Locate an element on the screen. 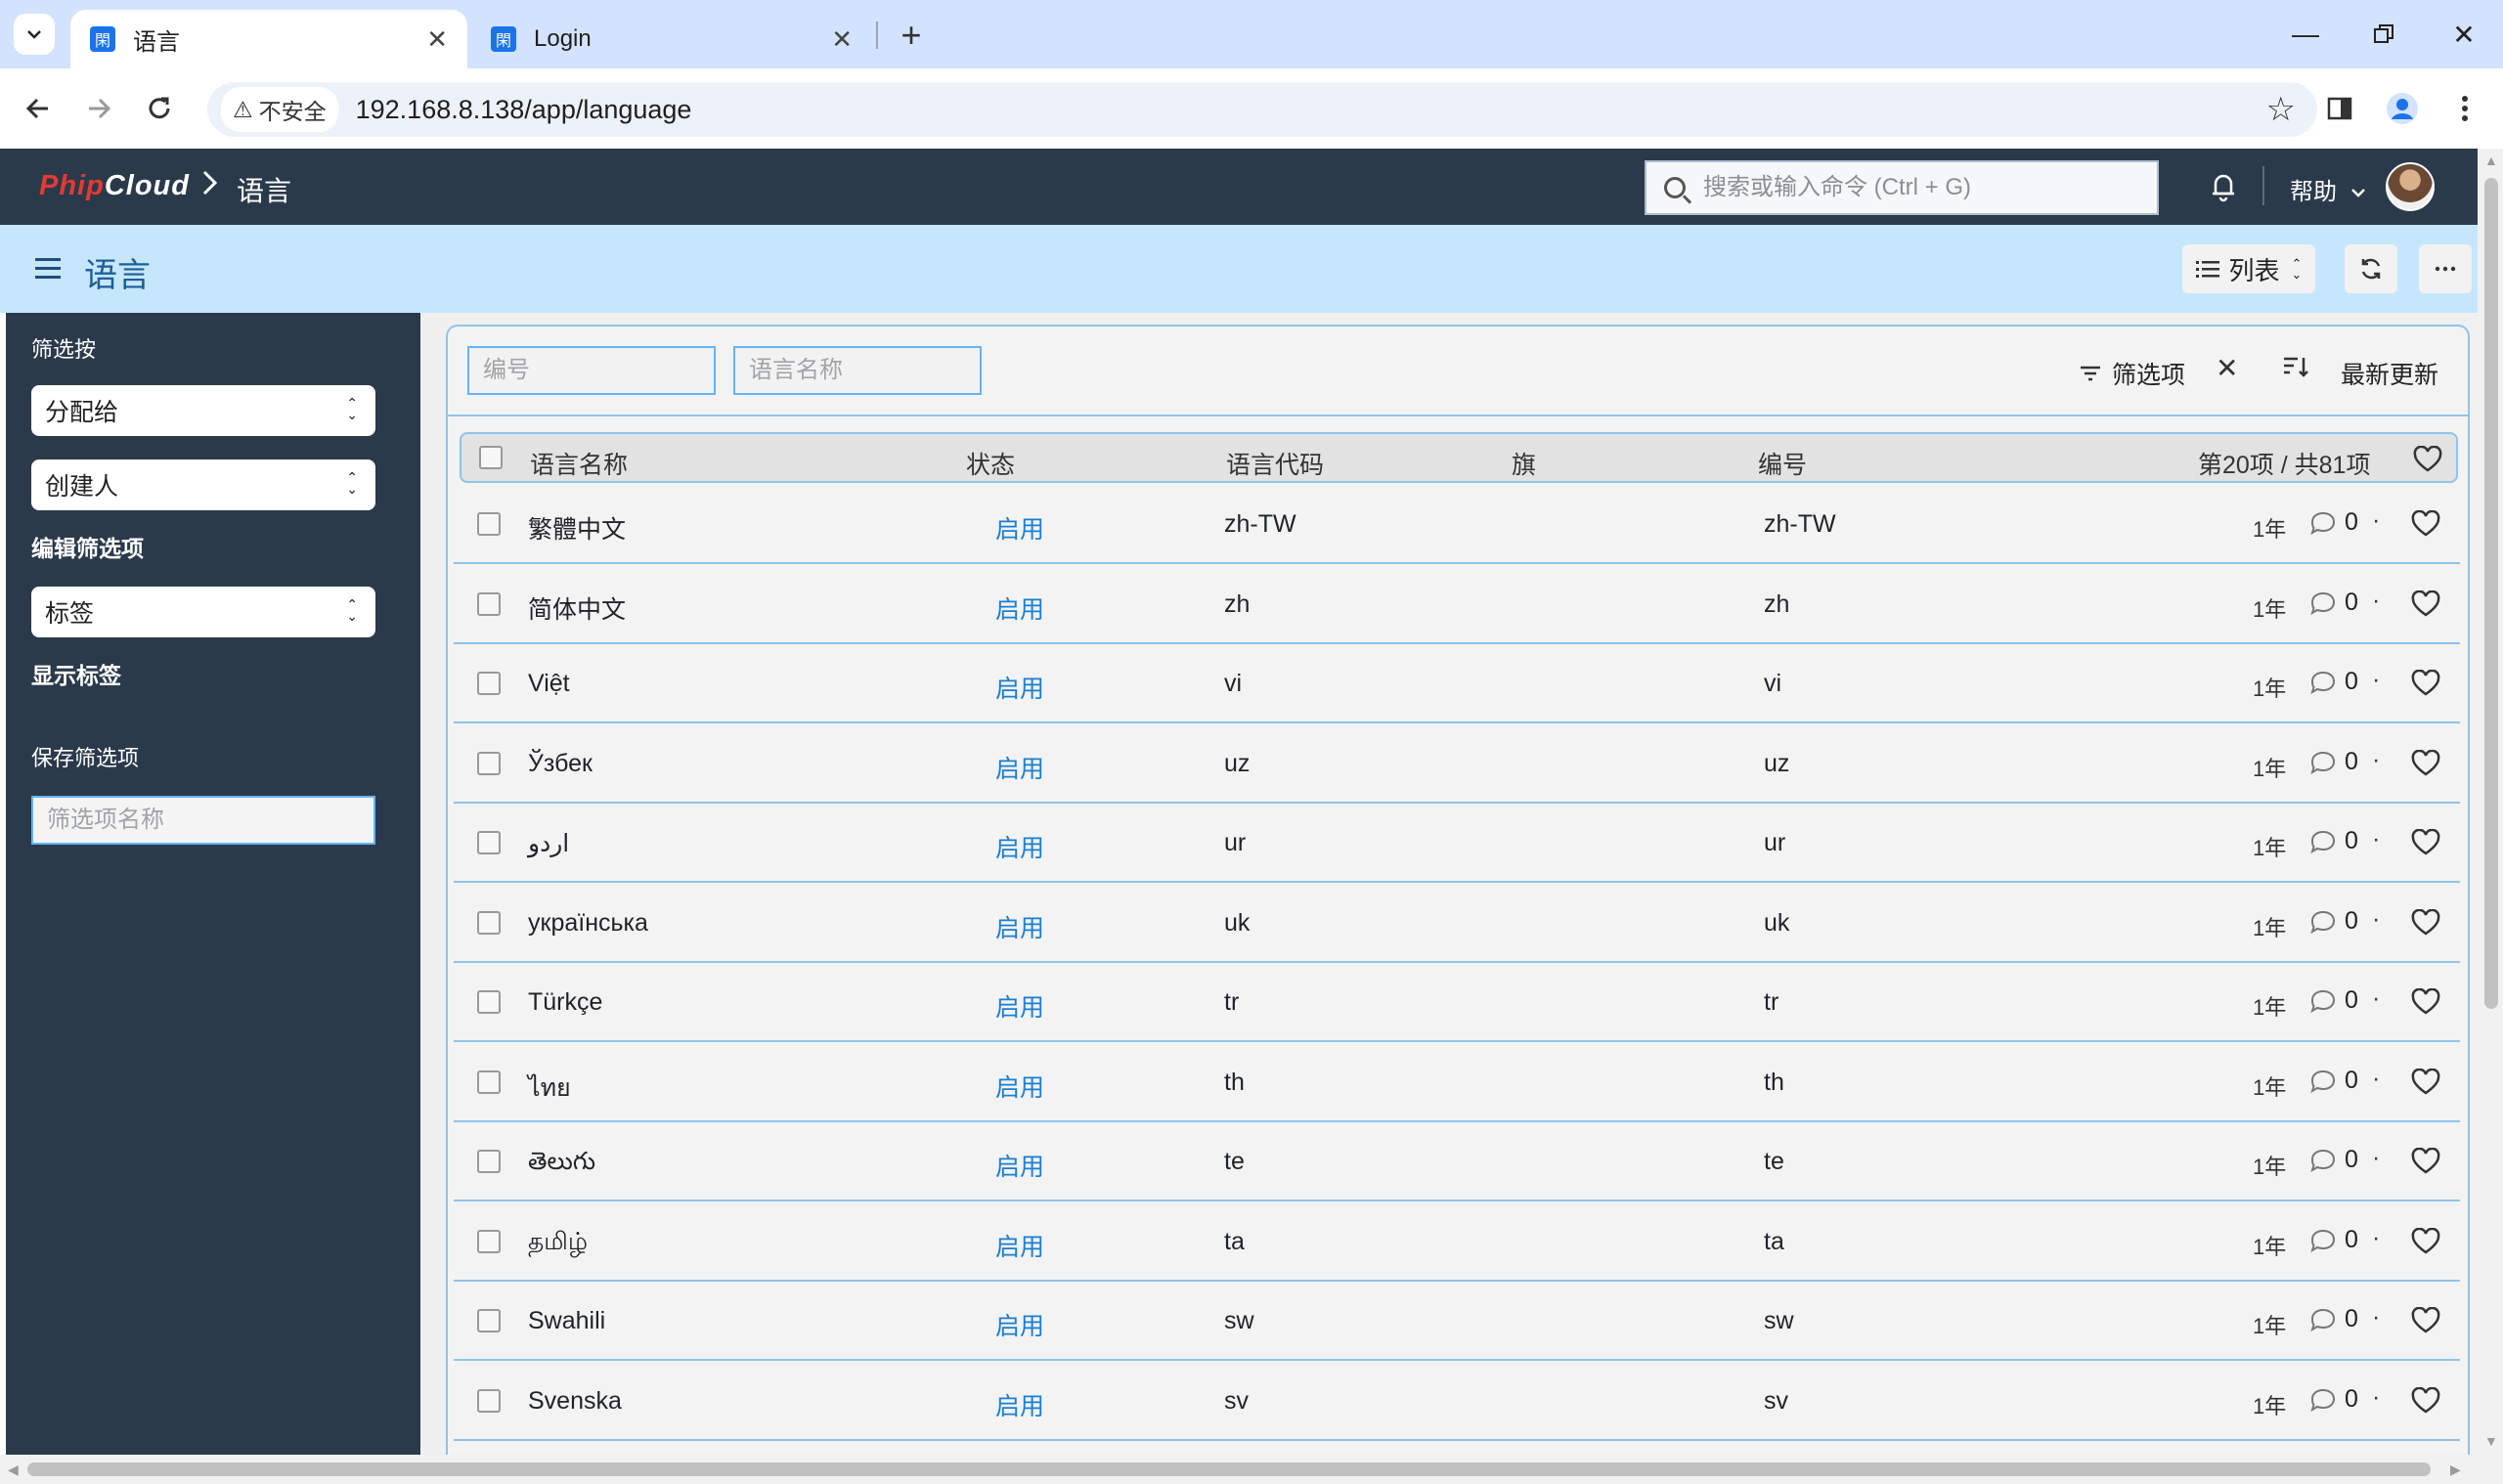 This screenshot has width=2503, height=1484. table-row: Ўзбек 启用 uz uz 1年 0 · is located at coordinates (1457, 764).